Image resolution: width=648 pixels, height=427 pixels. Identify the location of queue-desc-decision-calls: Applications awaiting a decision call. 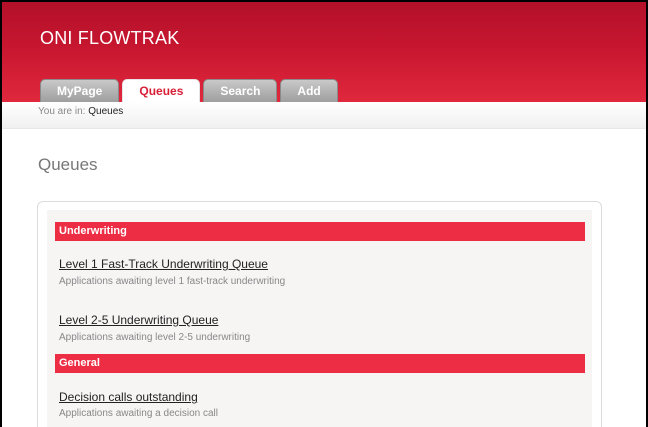
(138, 413).